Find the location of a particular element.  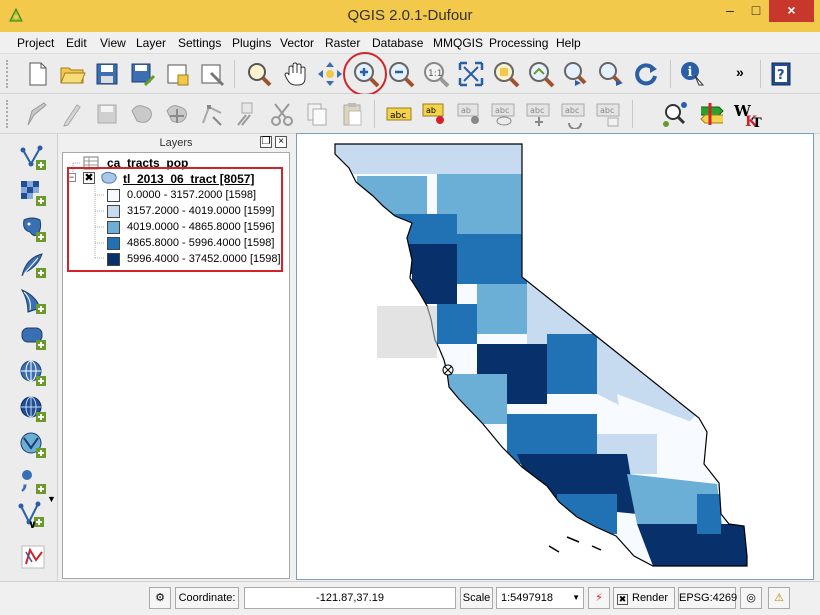

legend-label: 0.0000 - 3157.2000 [1598] is located at coordinates (192, 195).